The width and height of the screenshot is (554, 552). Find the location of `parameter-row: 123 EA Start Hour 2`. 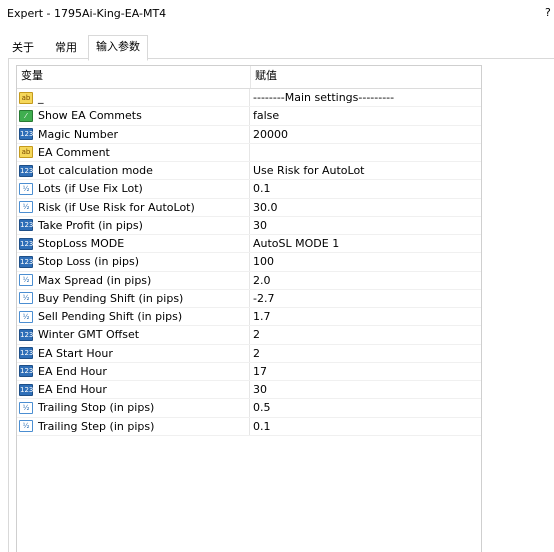

parameter-row: 123 EA Start Hour 2 is located at coordinates (249, 353).